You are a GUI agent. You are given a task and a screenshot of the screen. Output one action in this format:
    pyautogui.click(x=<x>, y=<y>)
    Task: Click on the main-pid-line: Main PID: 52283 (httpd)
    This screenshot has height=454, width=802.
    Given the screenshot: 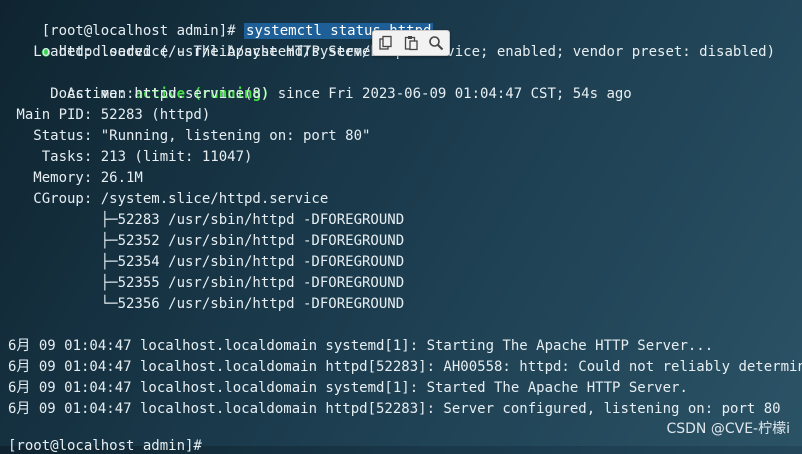 What is the action you would take?
    pyautogui.click(x=109, y=115)
    